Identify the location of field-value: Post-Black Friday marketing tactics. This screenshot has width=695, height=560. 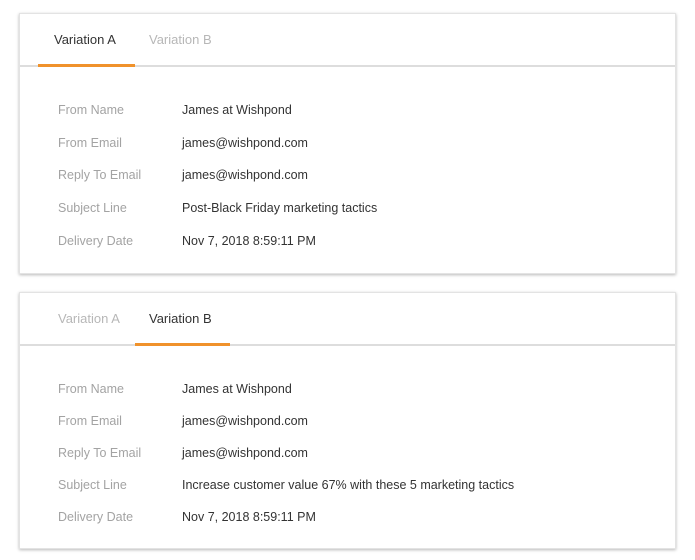
(280, 208).